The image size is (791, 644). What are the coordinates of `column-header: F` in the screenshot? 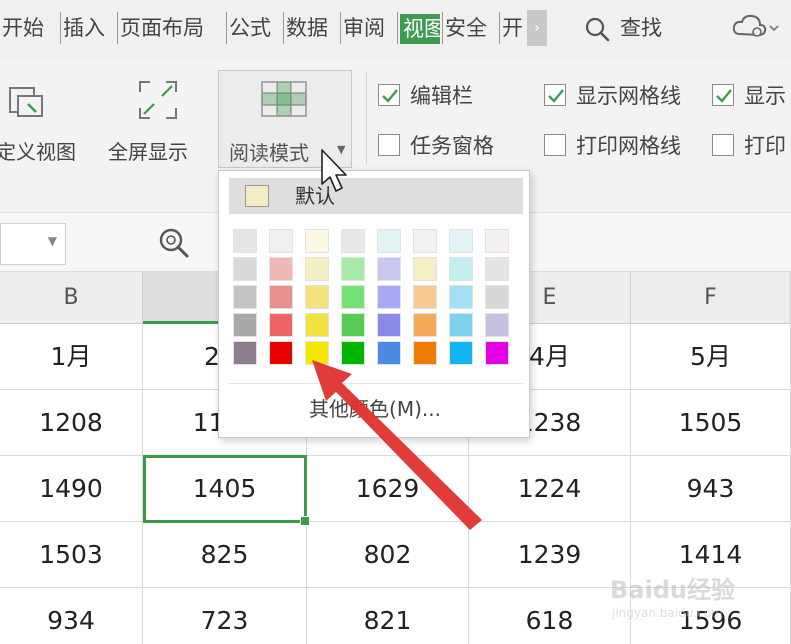 It's located at (711, 298).